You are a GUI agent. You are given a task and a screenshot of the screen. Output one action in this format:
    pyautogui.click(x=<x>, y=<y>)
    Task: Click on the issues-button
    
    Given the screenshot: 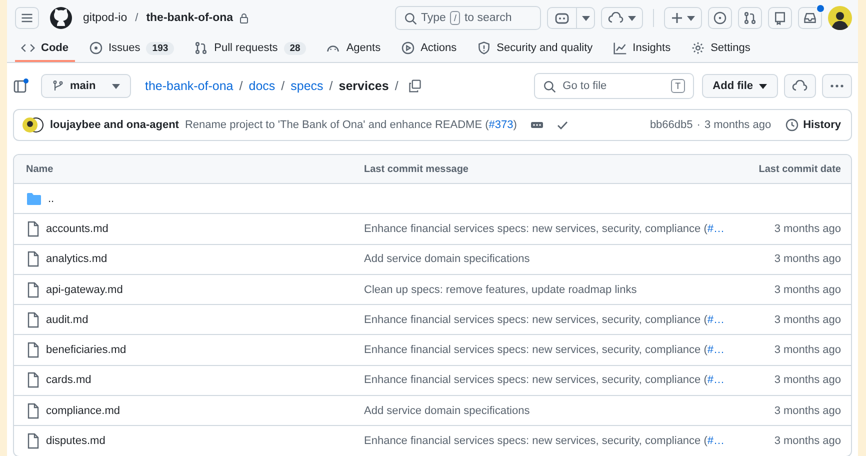 What is the action you would take?
    pyautogui.click(x=720, y=18)
    